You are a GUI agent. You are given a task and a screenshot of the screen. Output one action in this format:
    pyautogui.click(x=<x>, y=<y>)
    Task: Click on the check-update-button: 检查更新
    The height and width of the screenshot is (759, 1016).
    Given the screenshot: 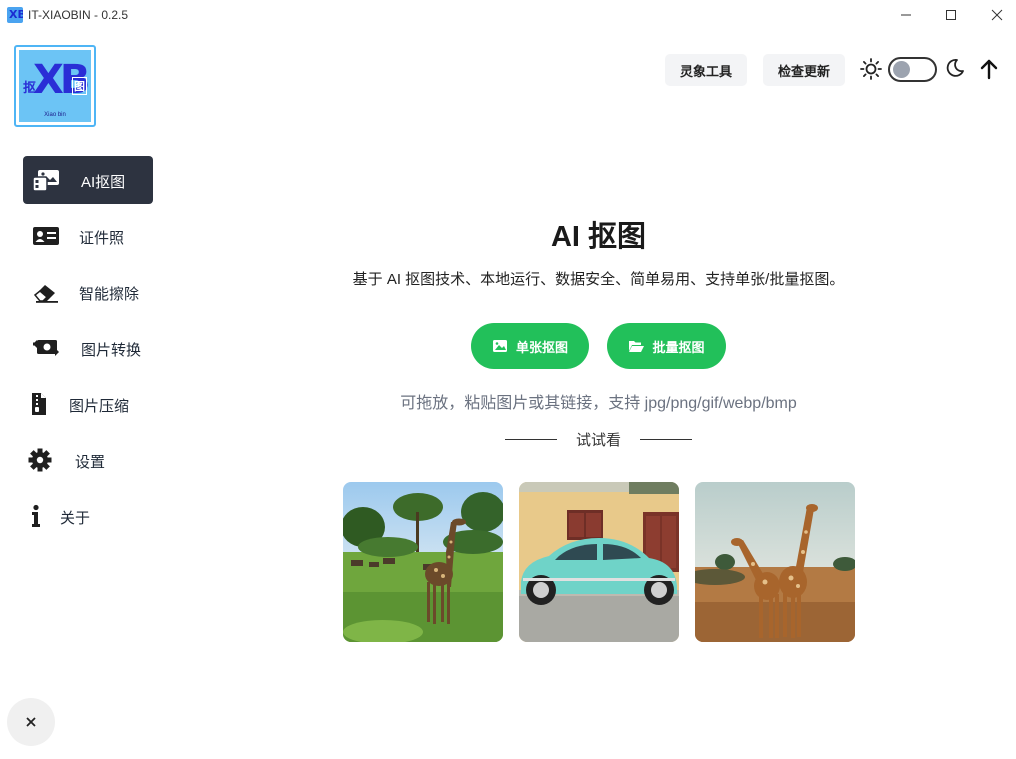 What is the action you would take?
    pyautogui.click(x=804, y=70)
    